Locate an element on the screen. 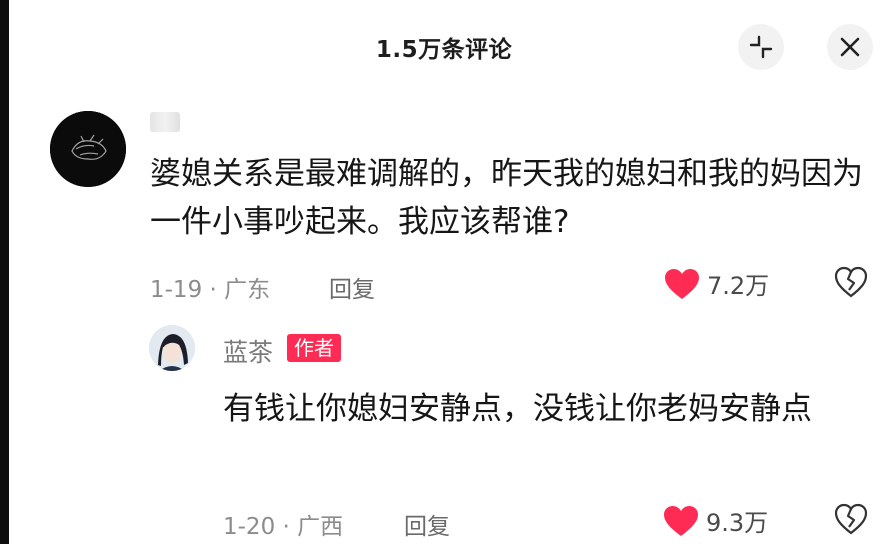  reply-reply-button: 回复 is located at coordinates (427, 524).